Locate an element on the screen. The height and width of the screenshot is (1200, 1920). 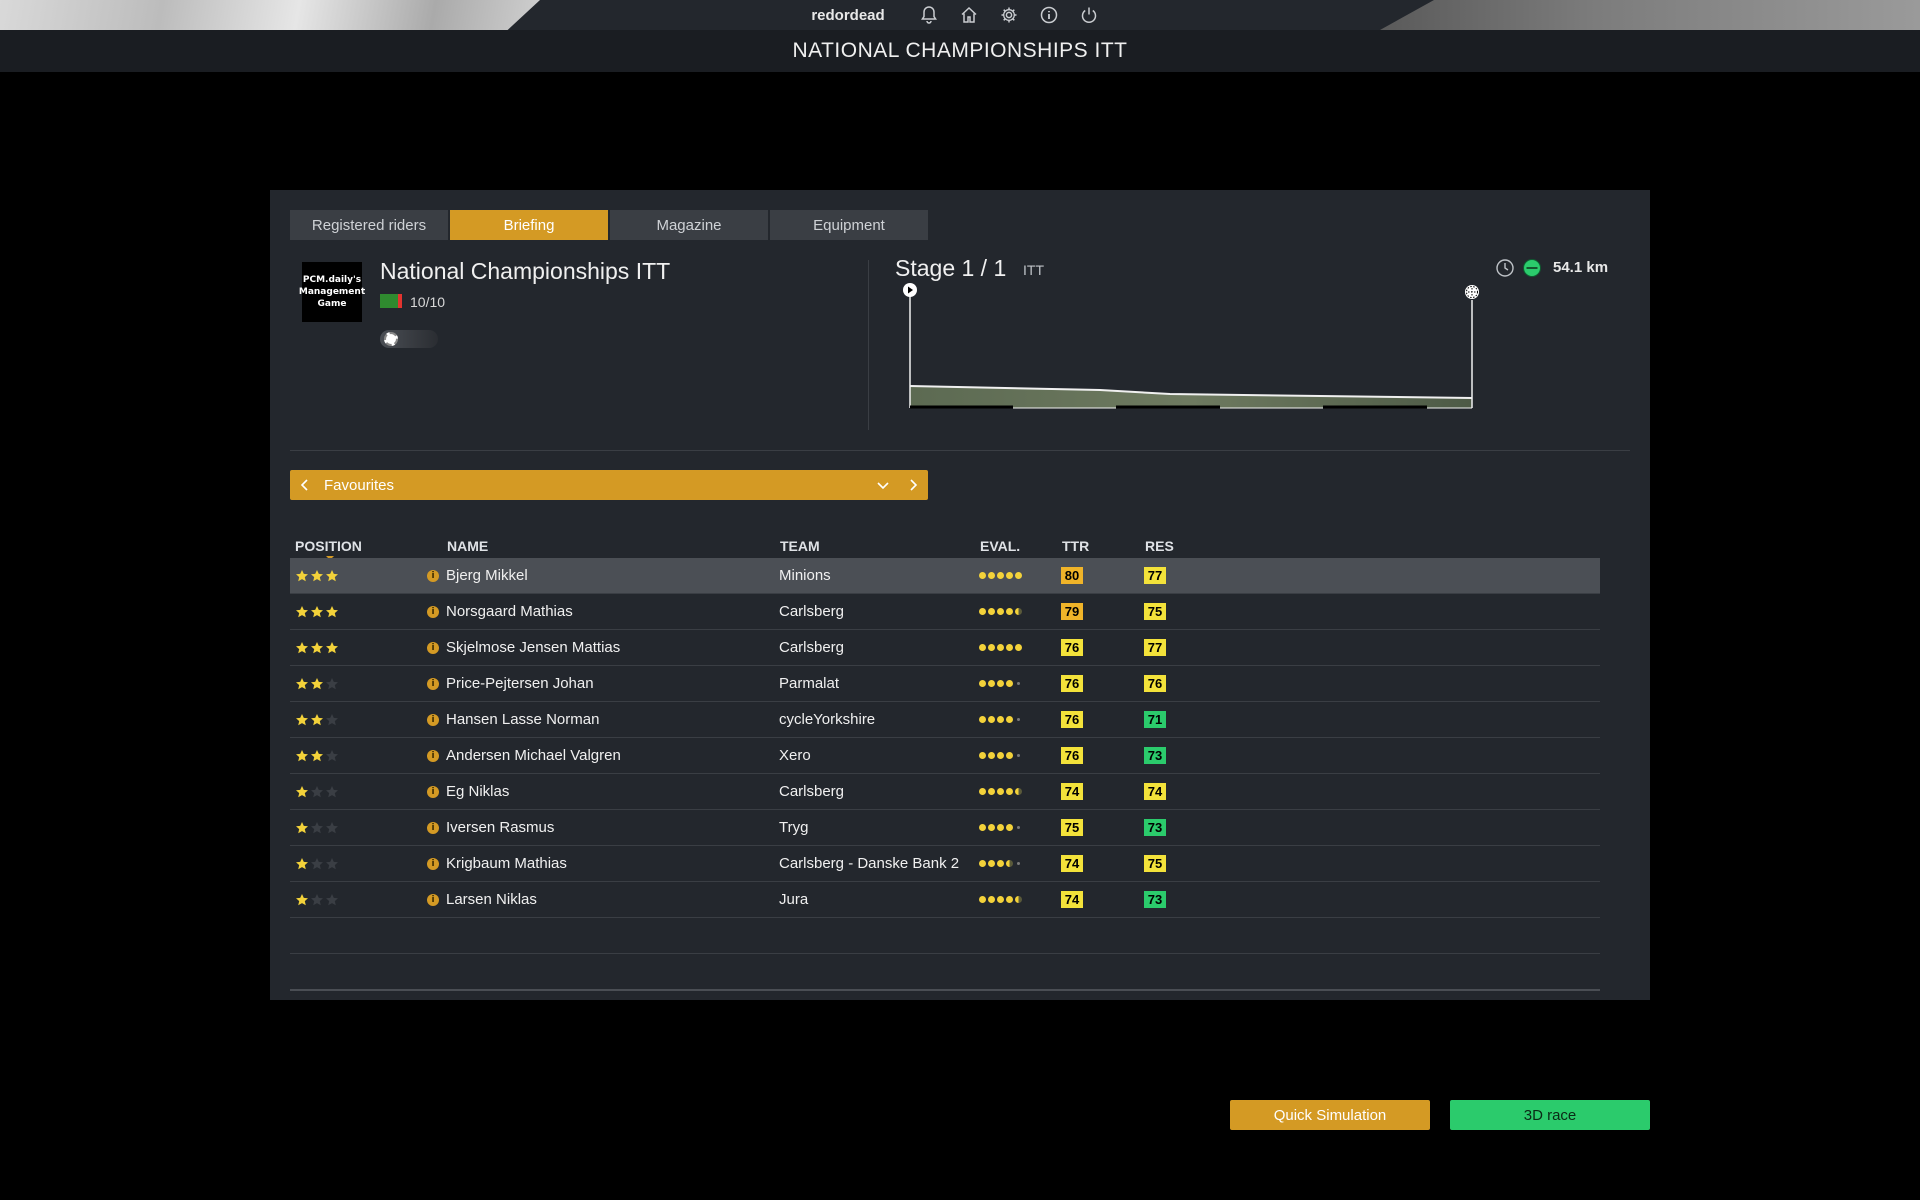
3d-race-button: 3D race is located at coordinates (1550, 1115).